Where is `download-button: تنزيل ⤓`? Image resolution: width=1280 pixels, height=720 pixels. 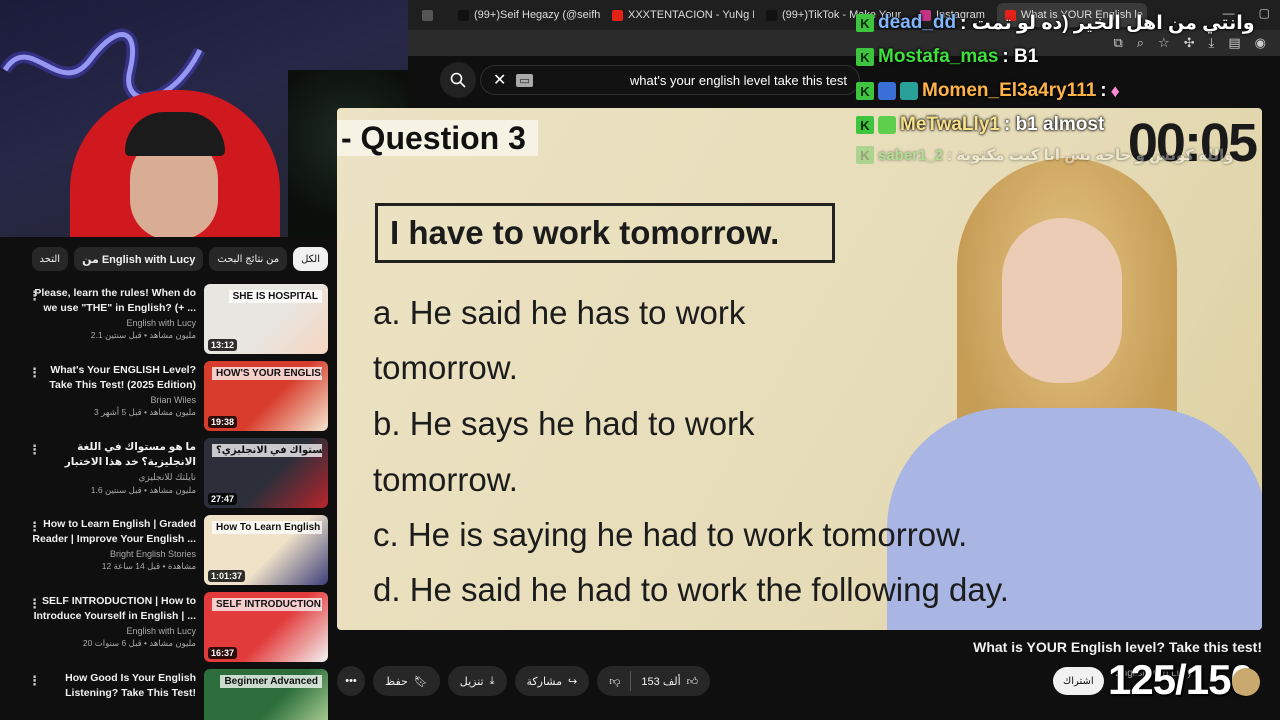
download-button: تنزيل ⤓ is located at coordinates (477, 681).